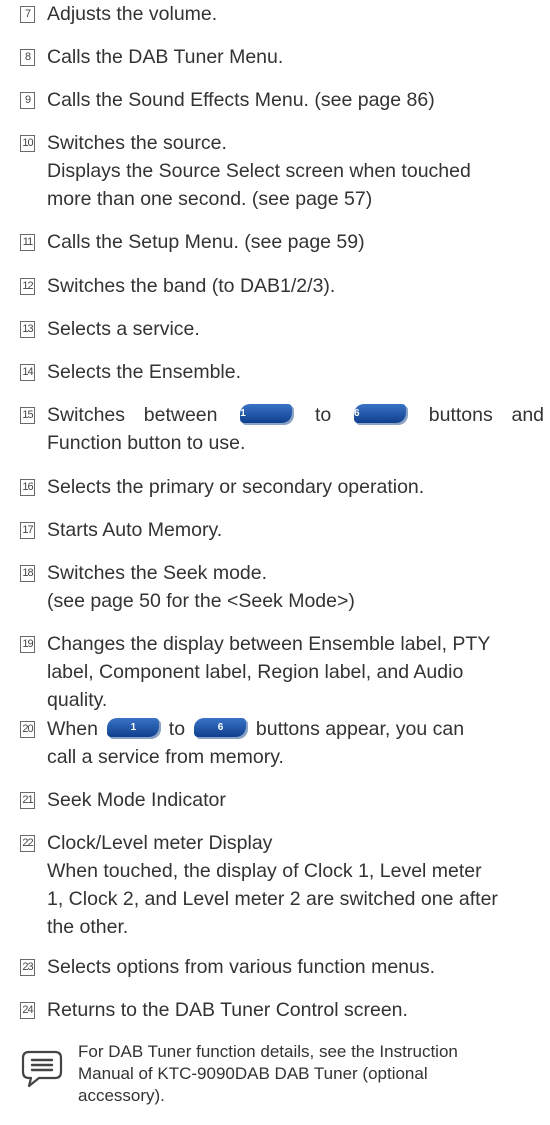 The height and width of the screenshot is (1125, 550). Describe the element at coordinates (123, 329) in the screenshot. I see `item-text: Selects a service.` at that location.